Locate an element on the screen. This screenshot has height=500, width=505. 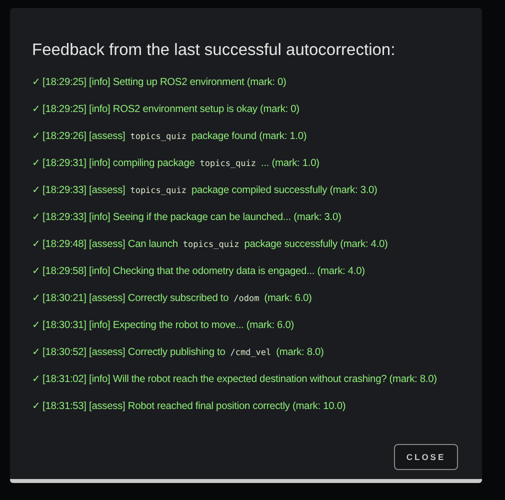
log-line: ✓ [18:29:48] [assess] Can launch topics_quiz package successfully (mark: 4.0) is located at coordinates (210, 245).